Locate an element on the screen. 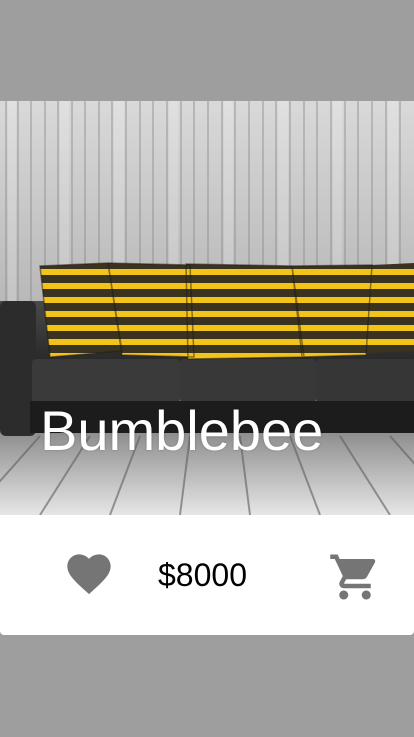  favorite-button is located at coordinates (89, 576).